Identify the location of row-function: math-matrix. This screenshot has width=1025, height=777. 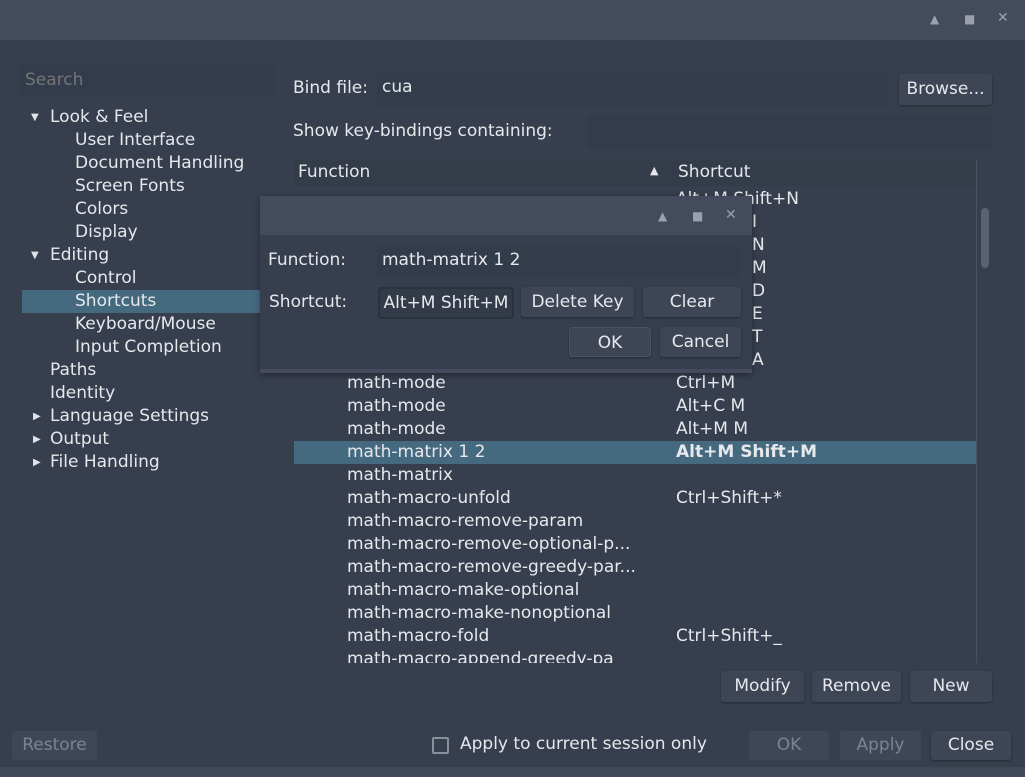
(400, 475).